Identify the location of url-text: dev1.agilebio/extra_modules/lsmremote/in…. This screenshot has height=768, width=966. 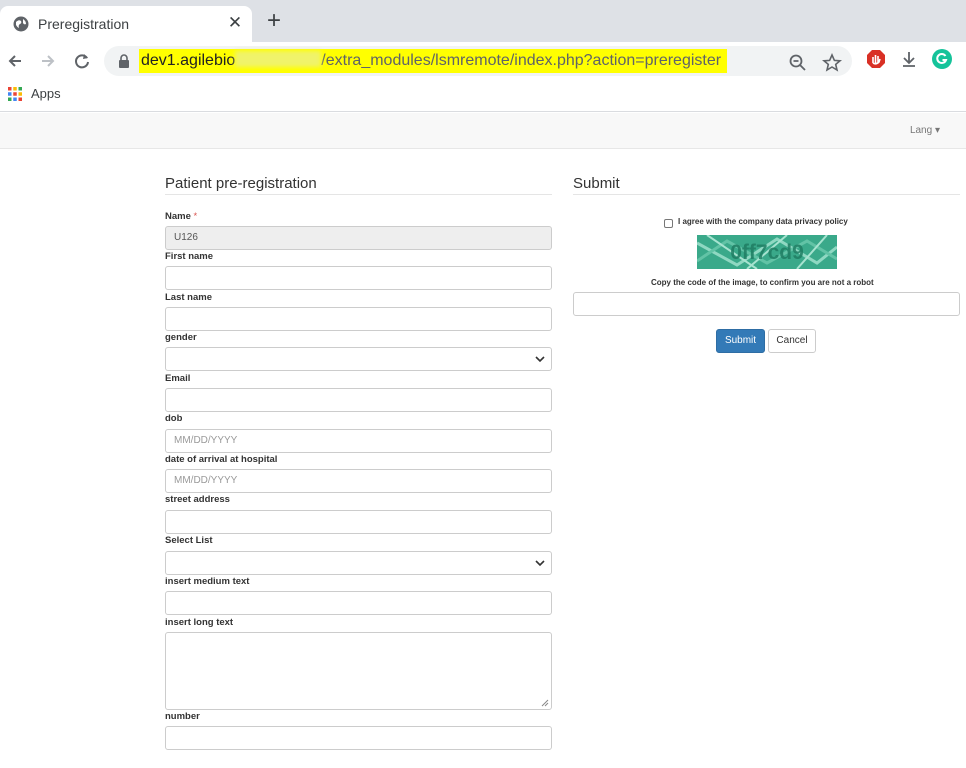
(433, 61).